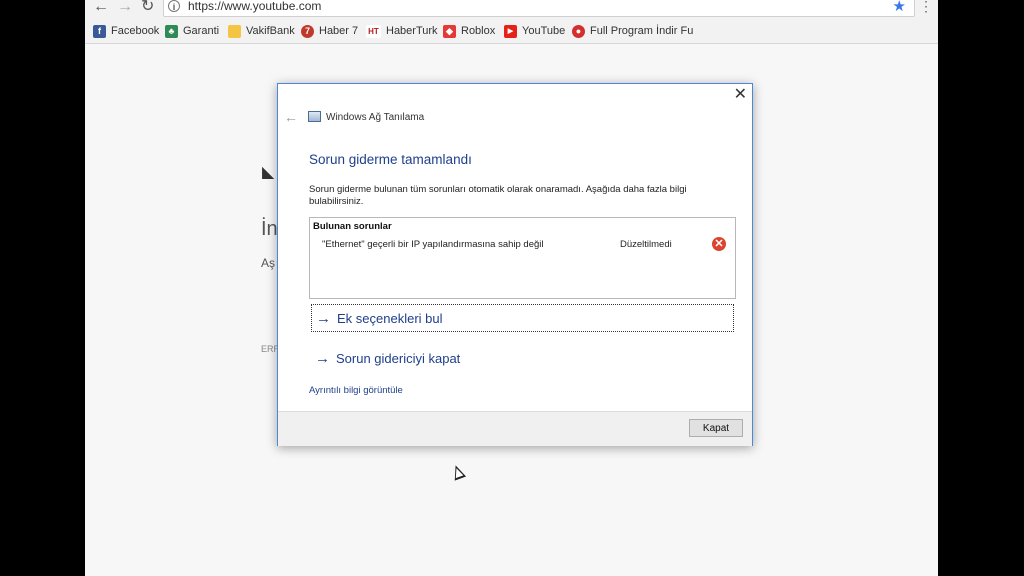 Image resolution: width=1024 pixels, height=576 pixels. What do you see at coordinates (174, 6) in the screenshot?
I see `info-icon: i` at bounding box center [174, 6].